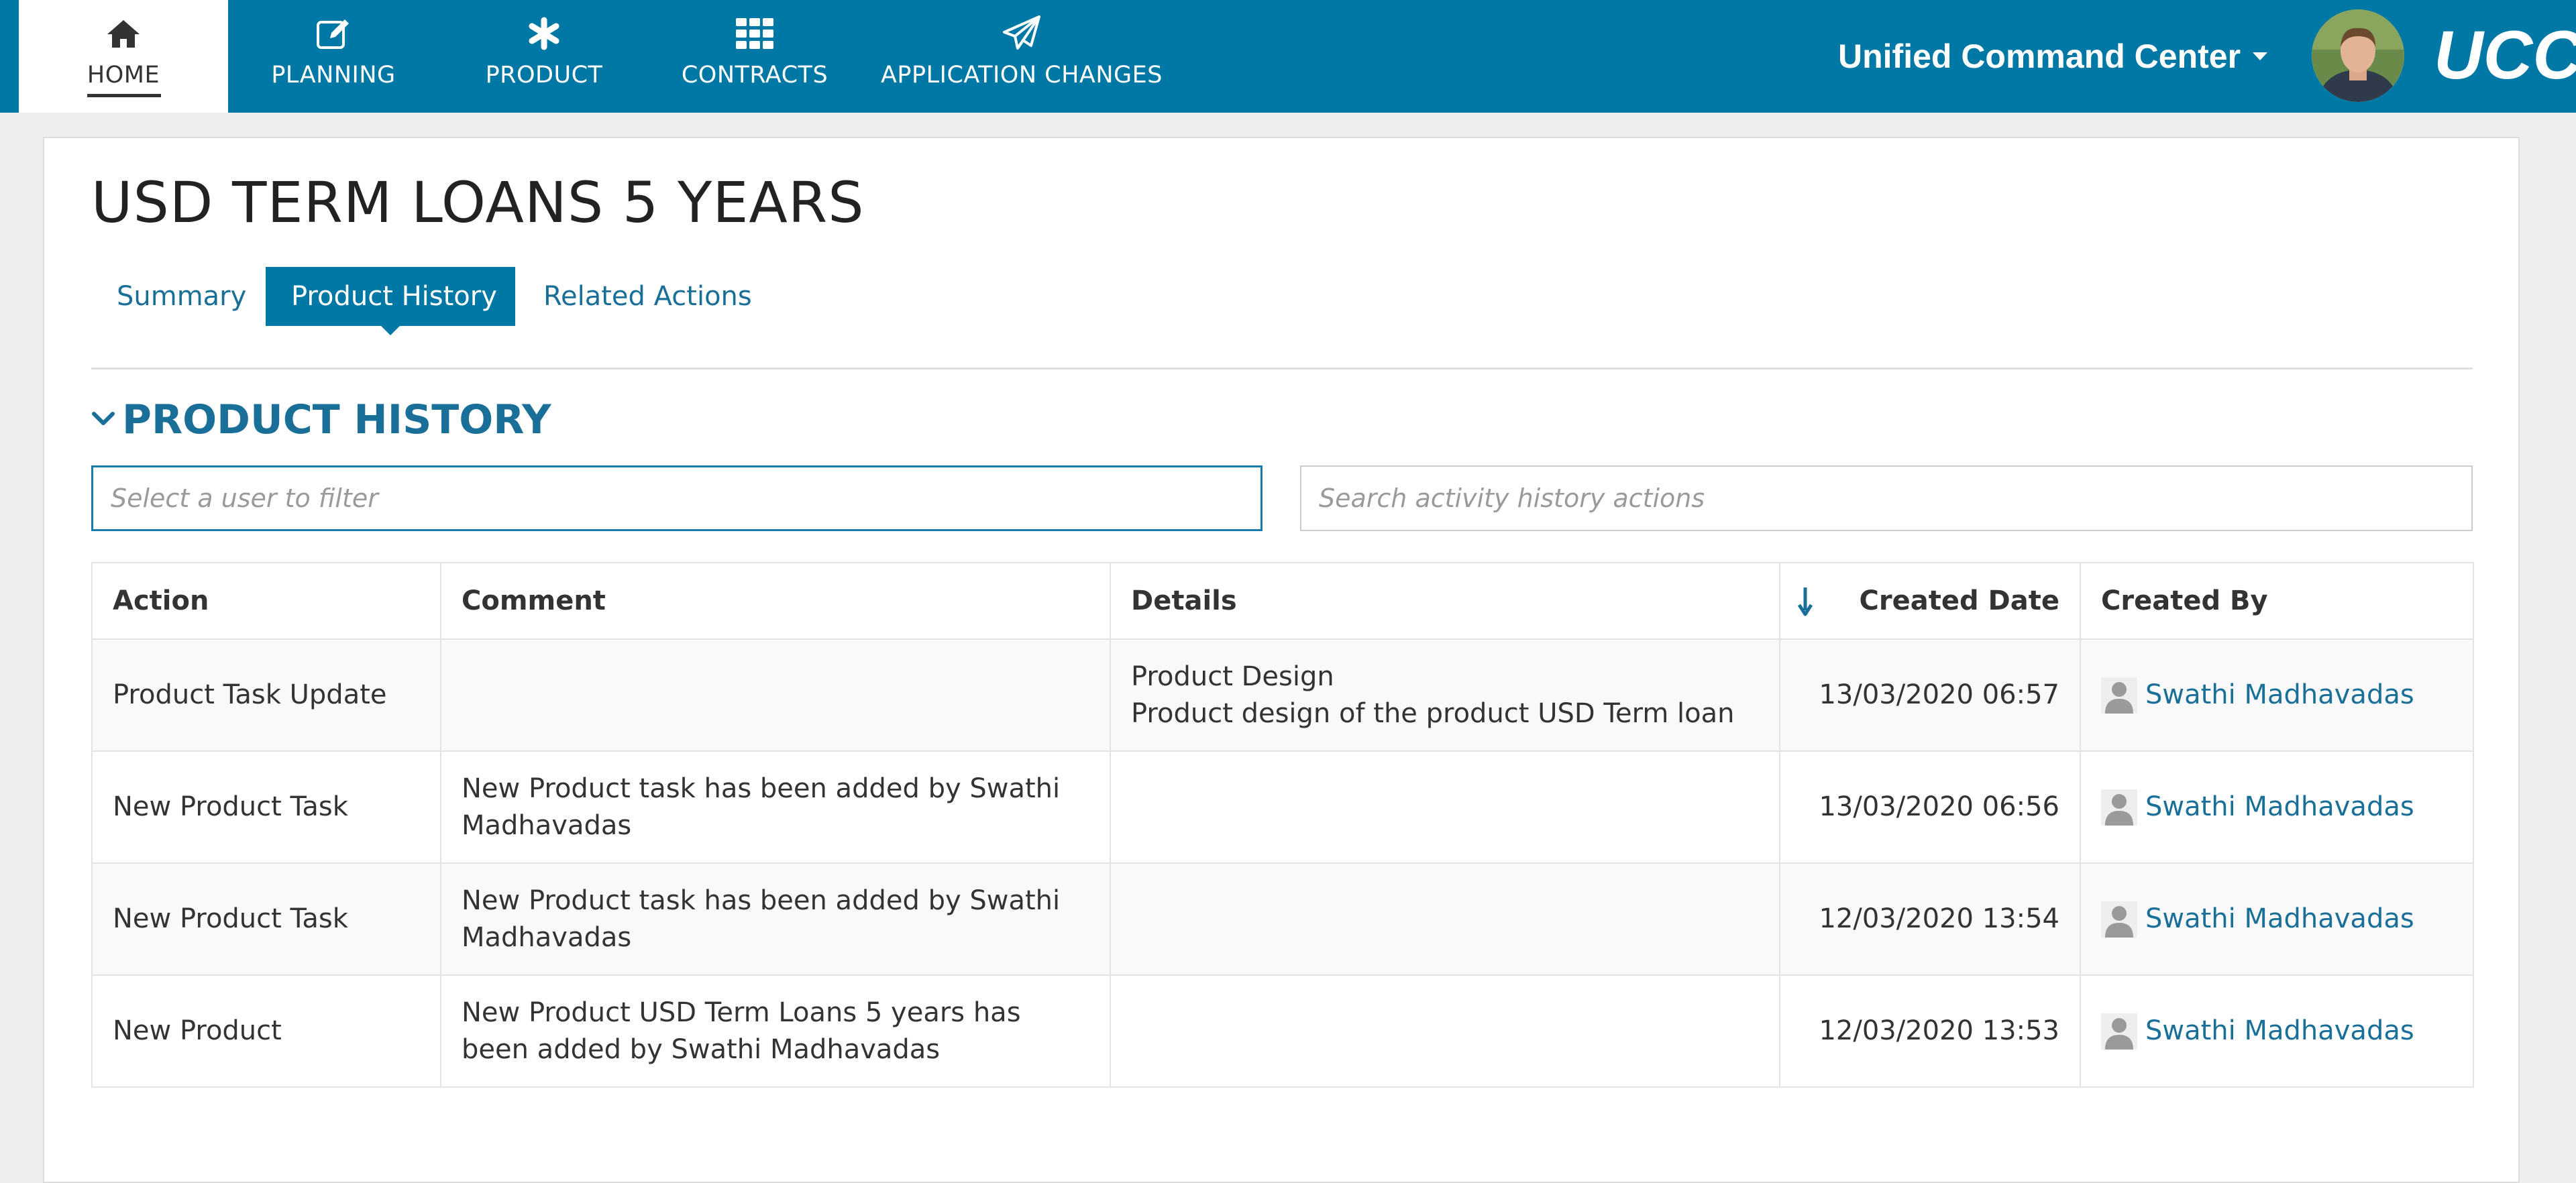  Describe the element at coordinates (1232, 676) in the screenshot. I see `details-title: Product Design` at that location.